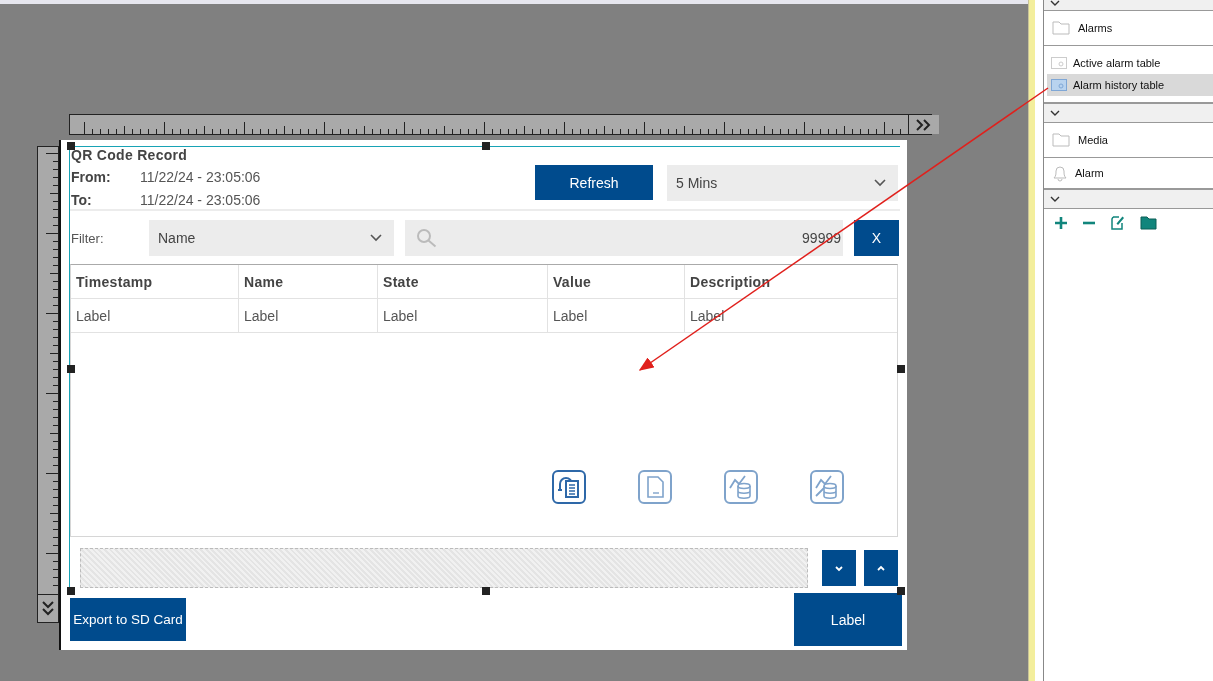 This screenshot has height=681, width=1213. What do you see at coordinates (463, 281) in the screenshot?
I see `column-header: State` at bounding box center [463, 281].